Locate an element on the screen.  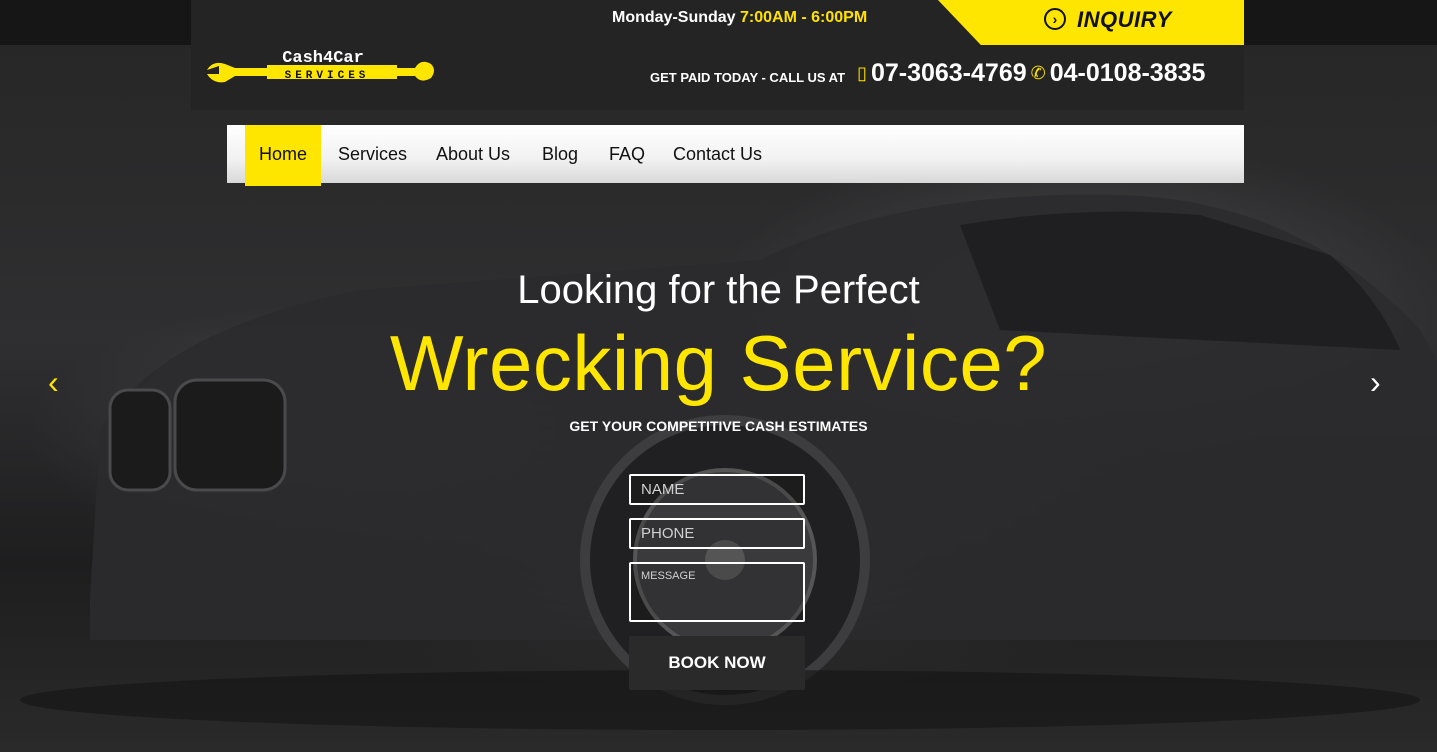
book-now-button: BOOK NOW is located at coordinates (717, 663).